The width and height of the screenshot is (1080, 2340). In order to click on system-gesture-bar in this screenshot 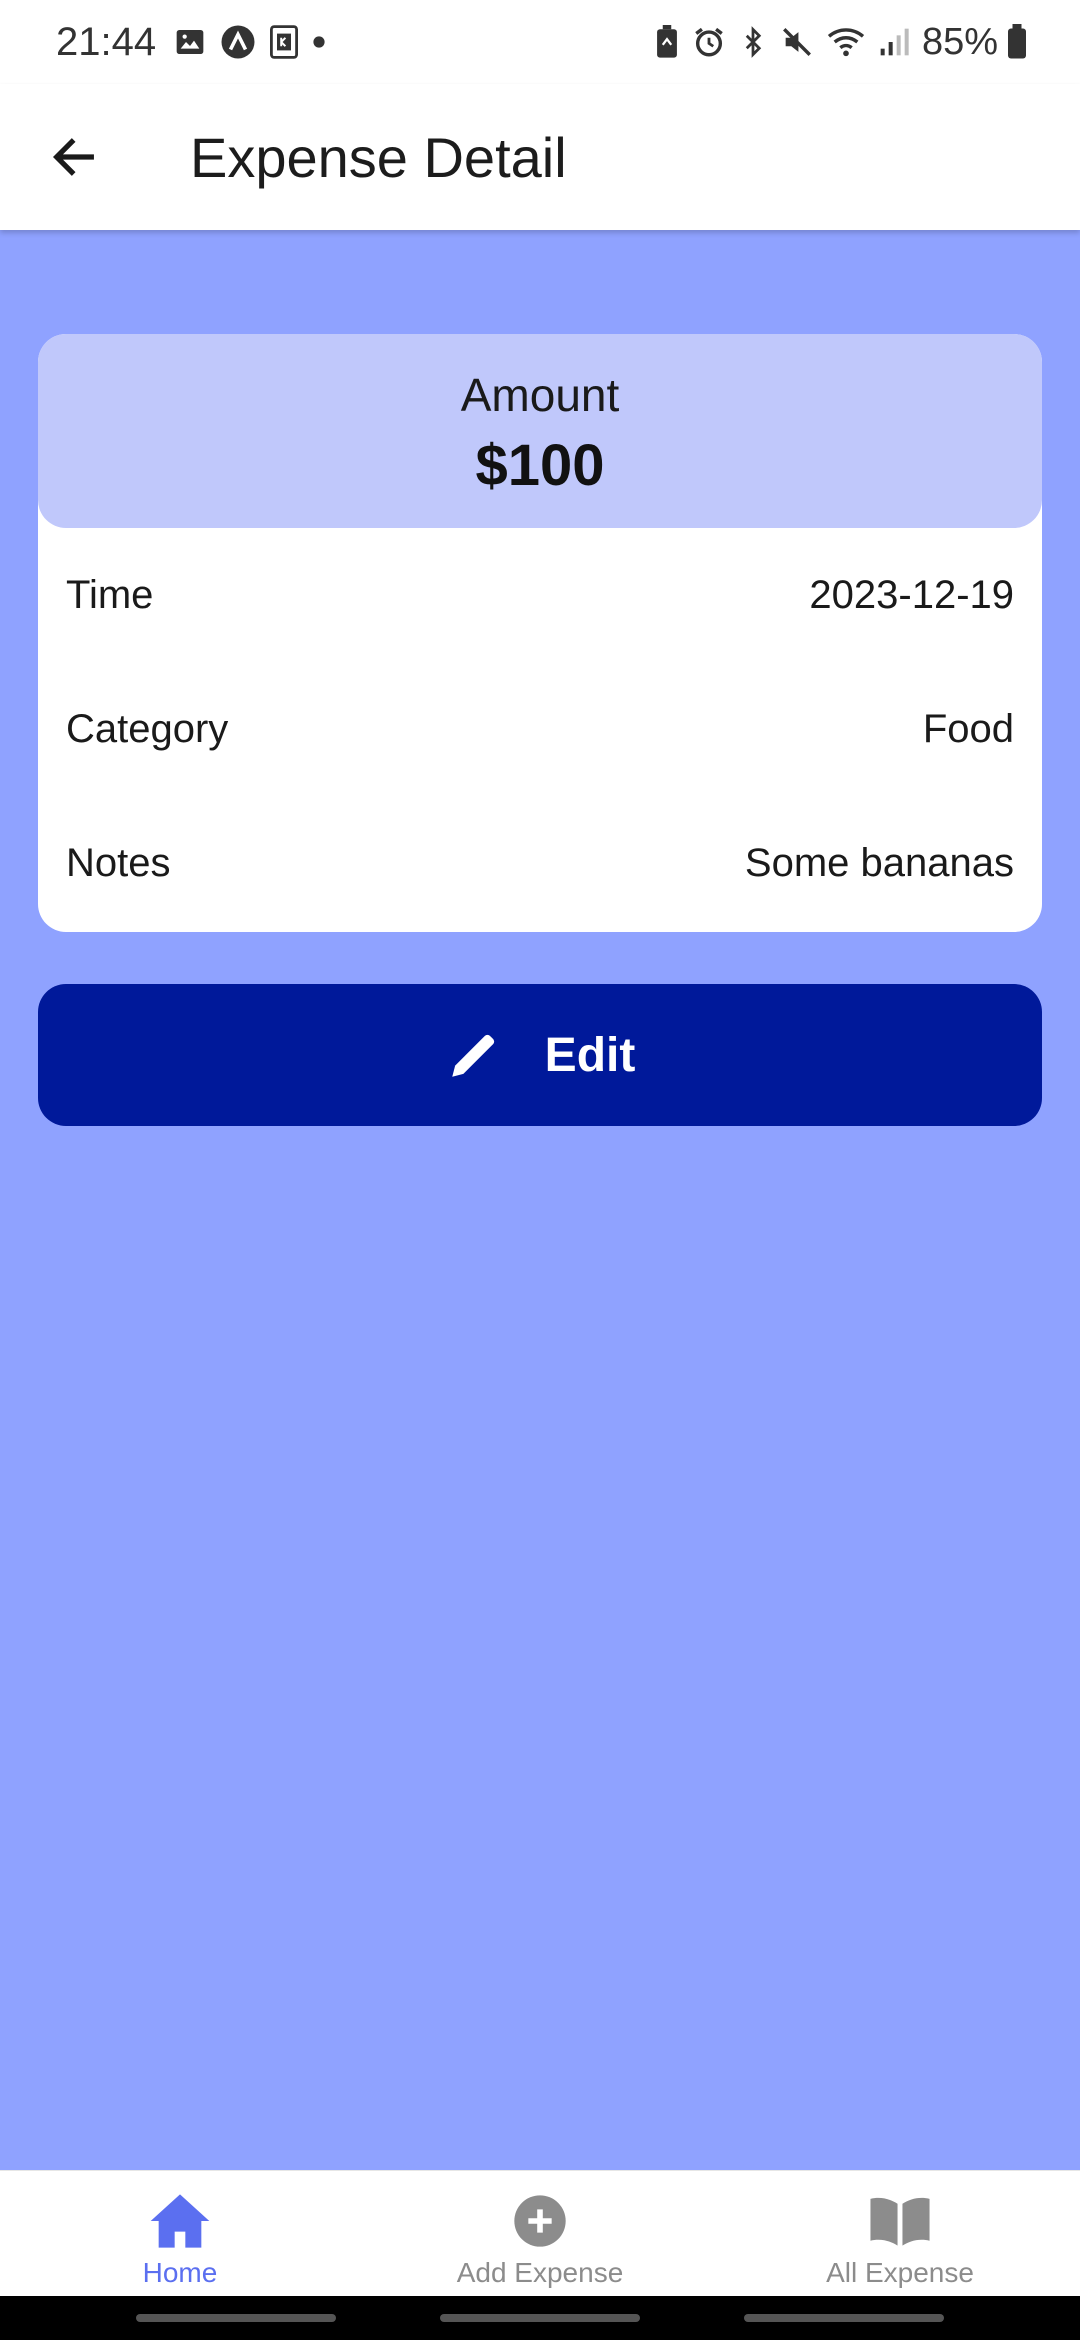, I will do `click(540, 2318)`.